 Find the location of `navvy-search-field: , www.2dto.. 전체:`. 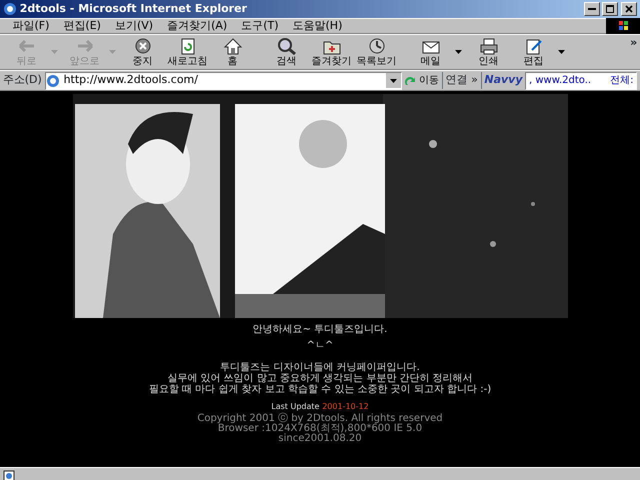

navvy-search-field: , www.2dto.. 전체: is located at coordinates (581, 81).